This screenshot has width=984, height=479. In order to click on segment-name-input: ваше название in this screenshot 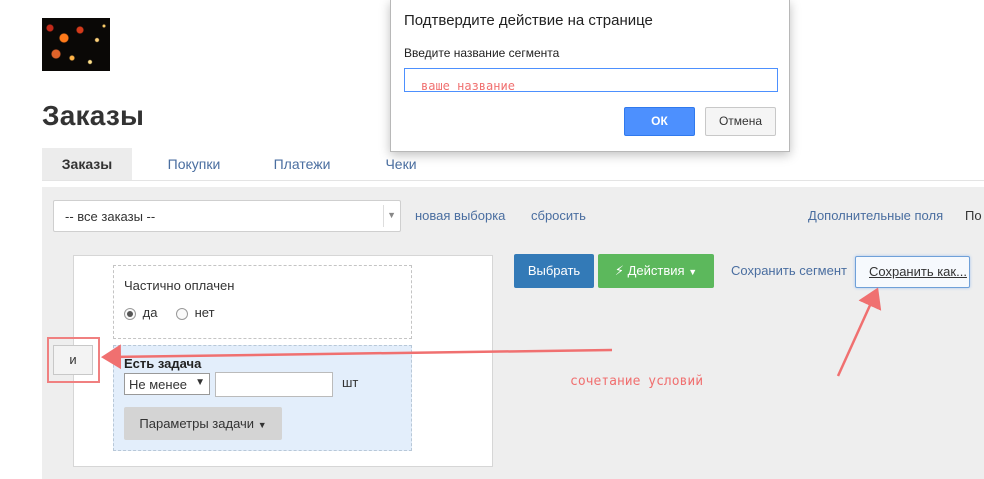, I will do `click(591, 80)`.